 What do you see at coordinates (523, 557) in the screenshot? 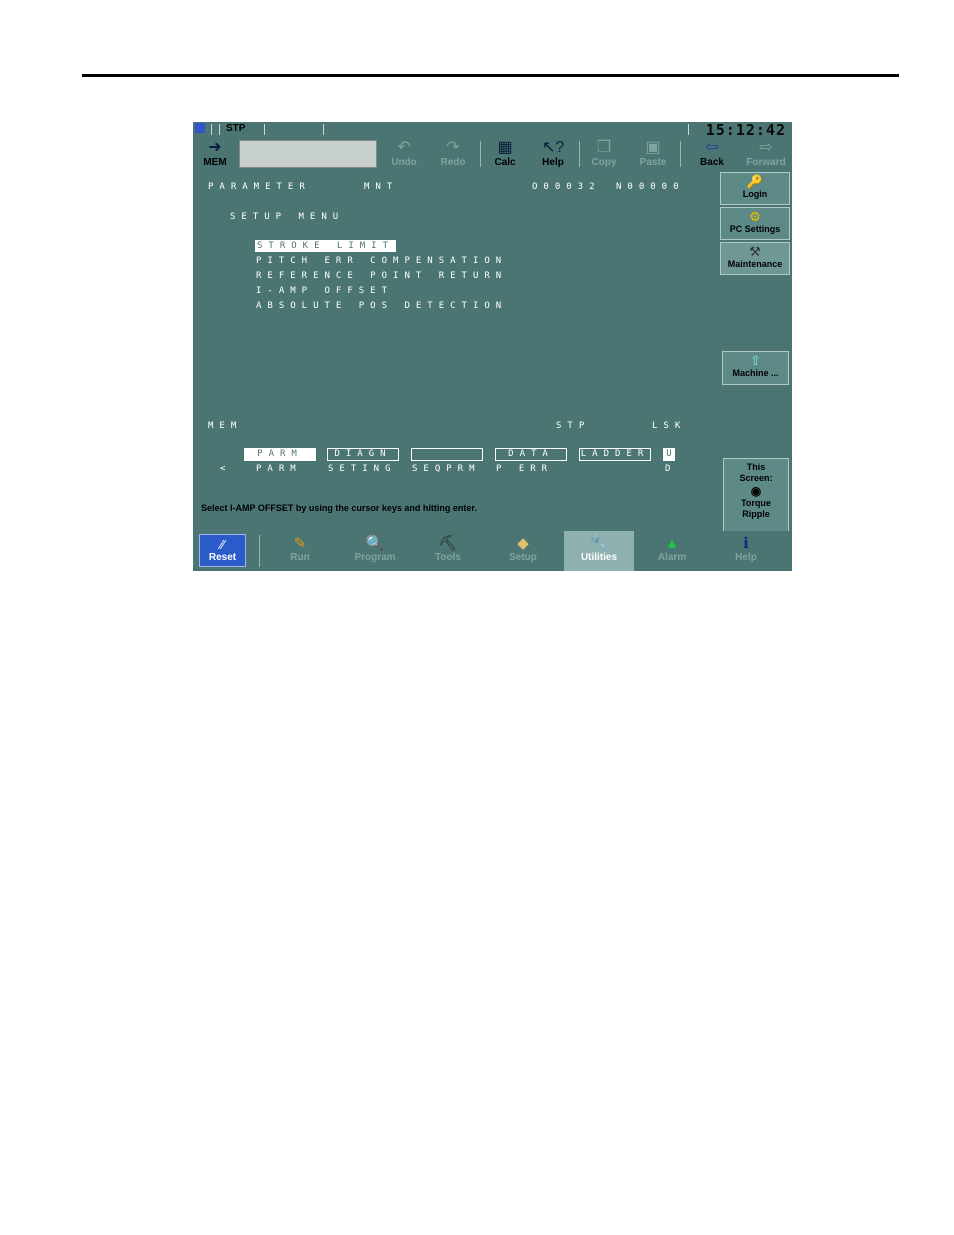
I see `nav-setup-label: Setup` at bounding box center [523, 557].